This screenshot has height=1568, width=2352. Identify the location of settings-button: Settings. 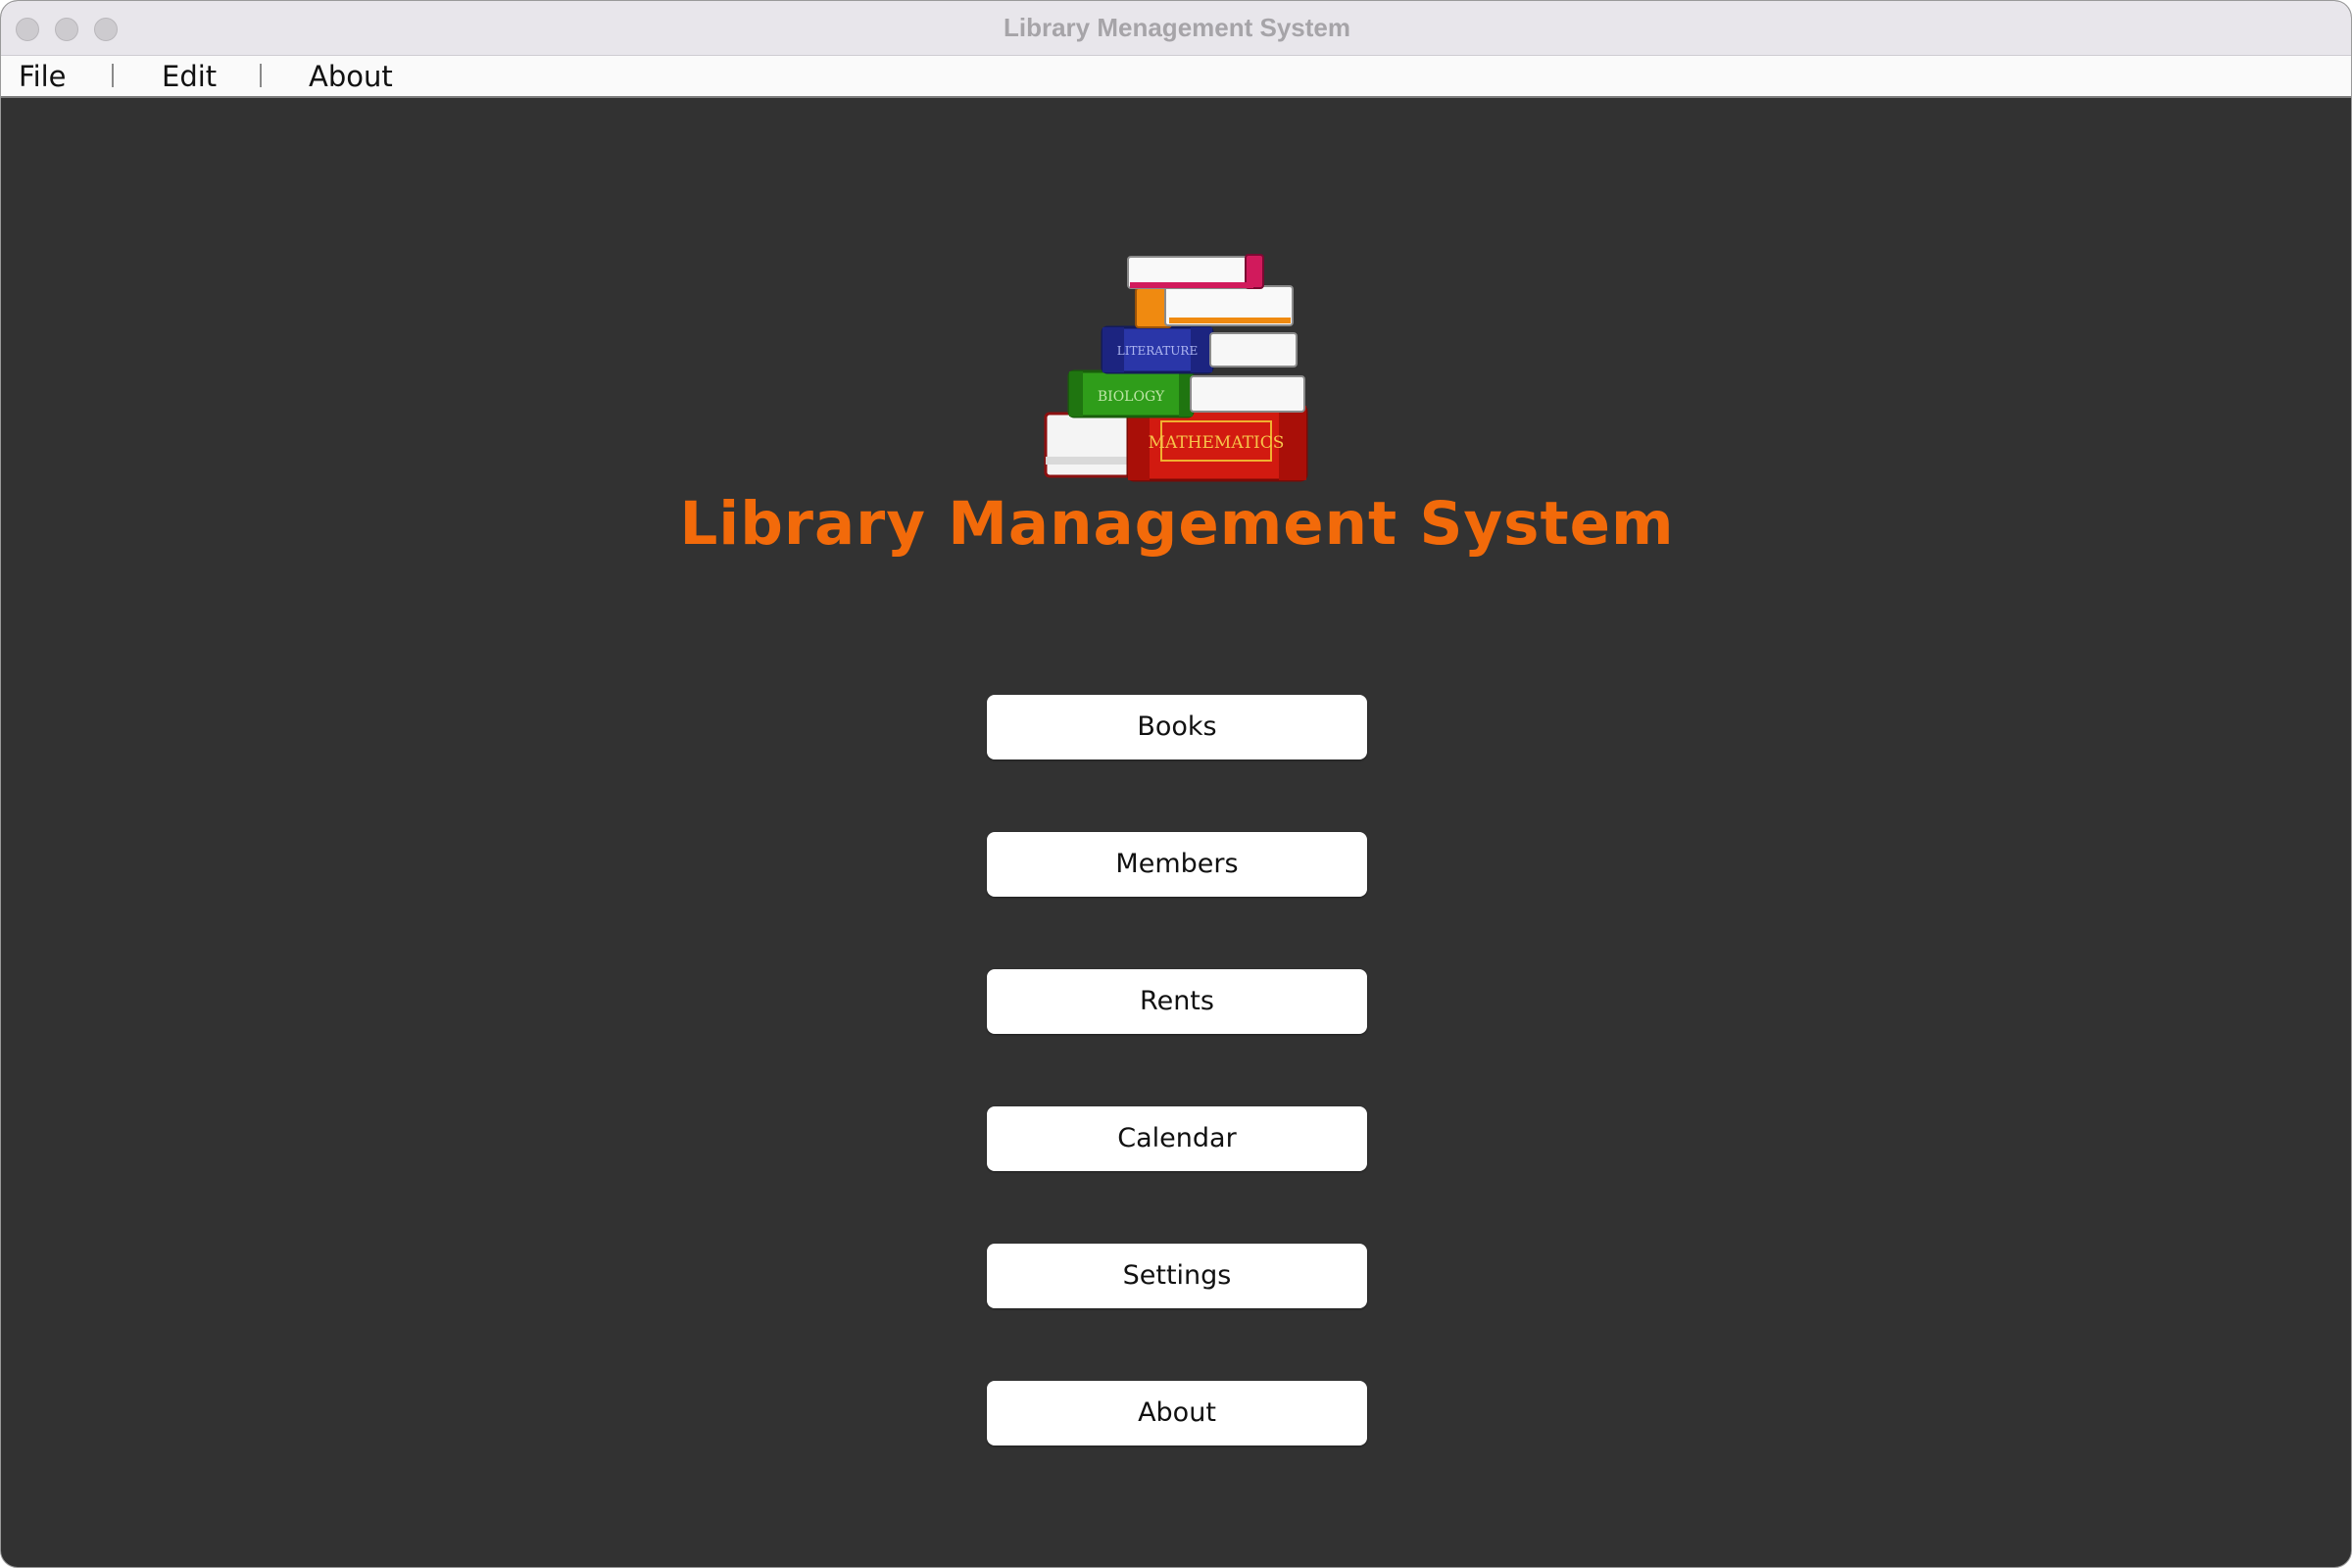
(1177, 1276).